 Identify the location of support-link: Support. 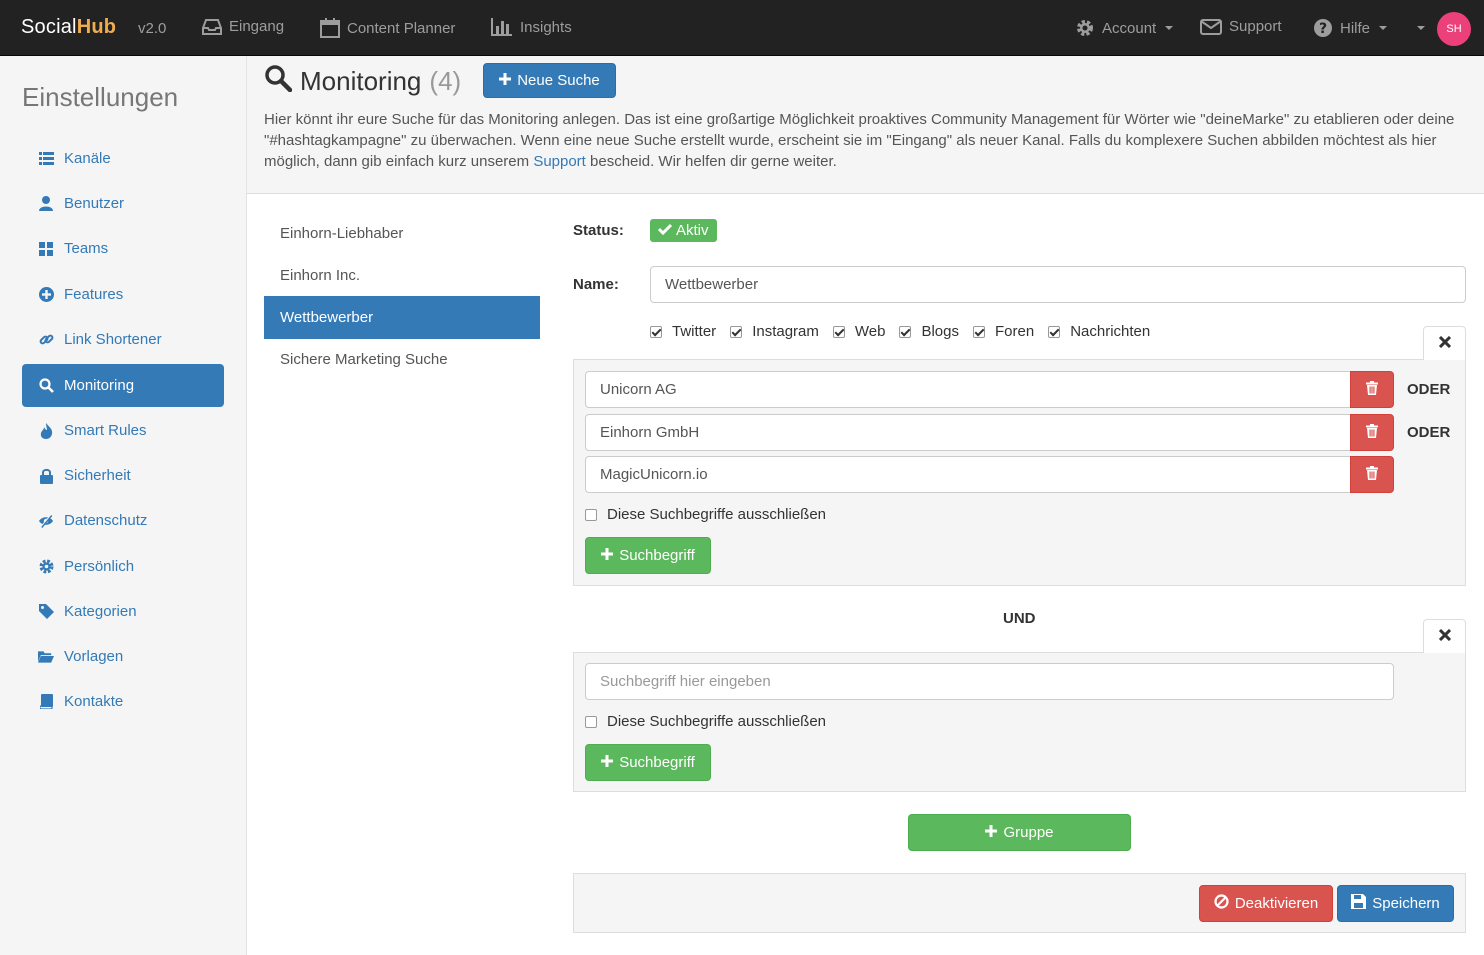
(559, 161).